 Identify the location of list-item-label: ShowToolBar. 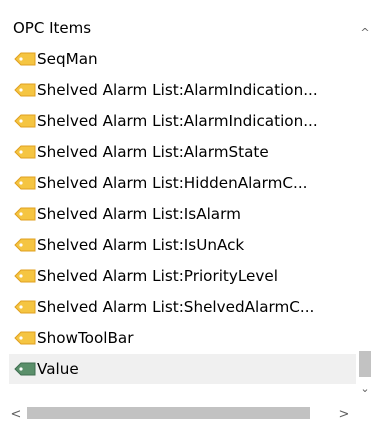
(85, 338).